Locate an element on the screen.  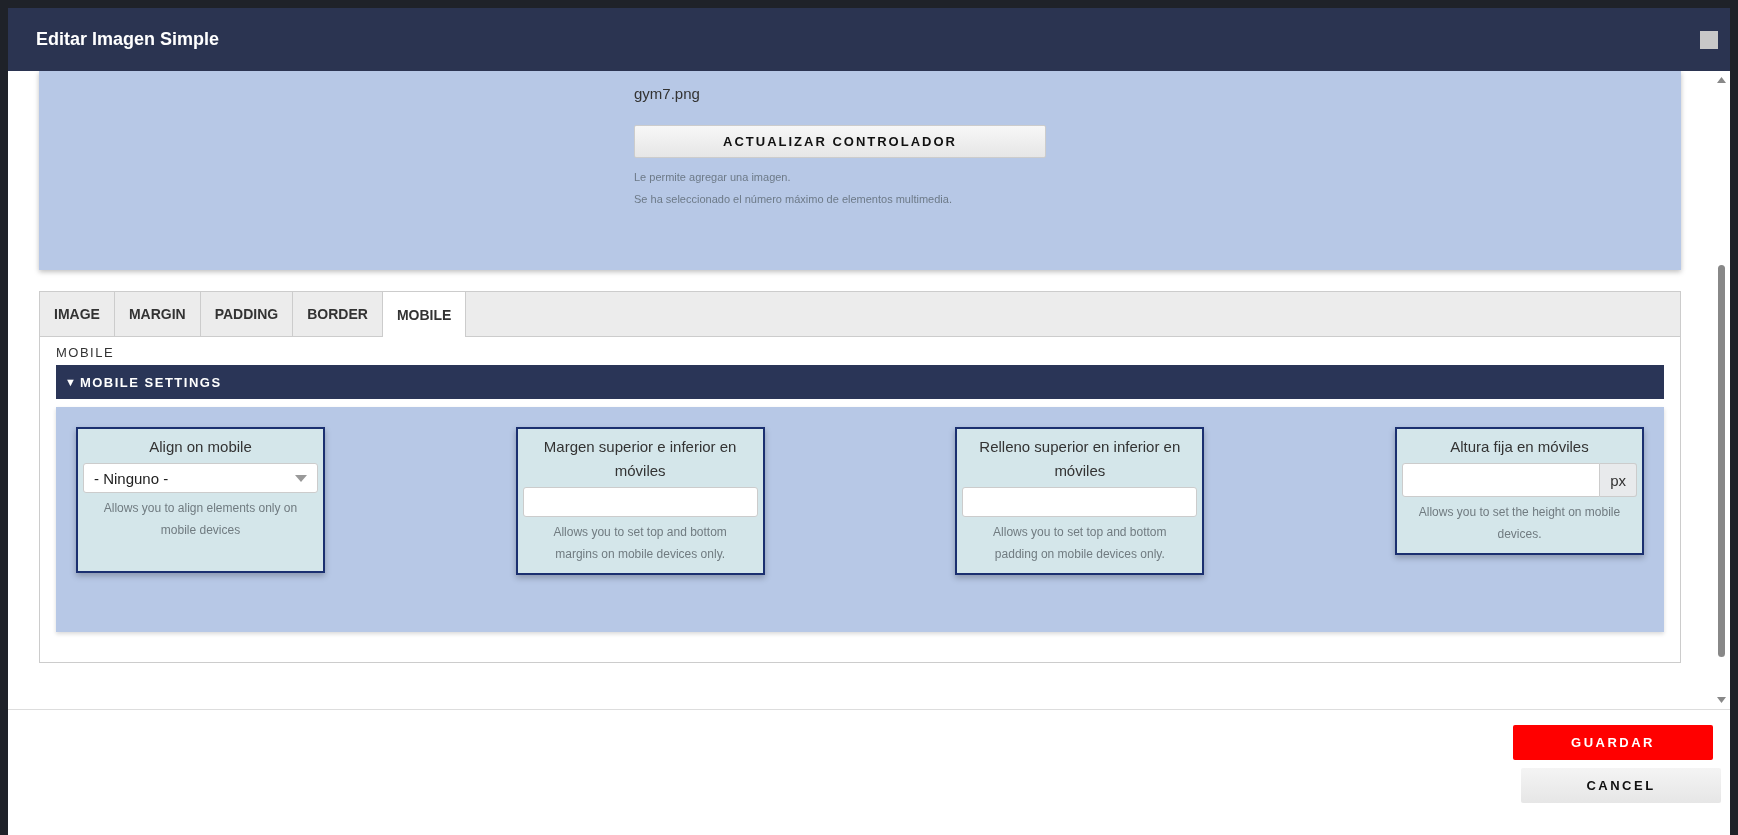
collapsible-header: ▼ MOBILE SETTINGS is located at coordinates (860, 382).